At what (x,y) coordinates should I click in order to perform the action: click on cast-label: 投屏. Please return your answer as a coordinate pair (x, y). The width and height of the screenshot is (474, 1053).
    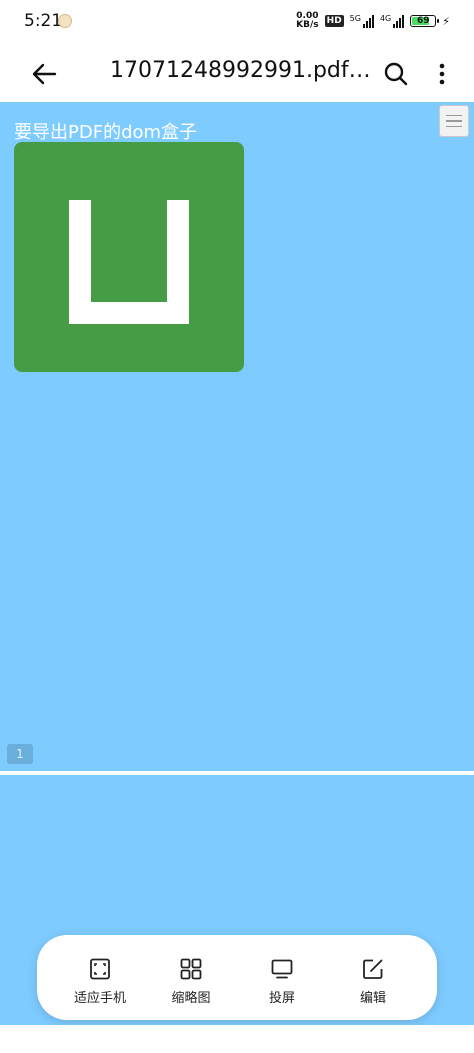
    Looking at the image, I should click on (281, 998).